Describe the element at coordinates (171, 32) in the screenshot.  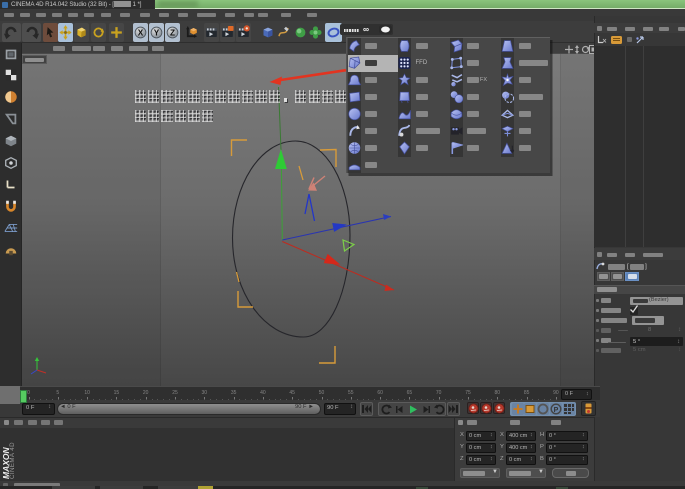
I see `svg-text: Z` at that location.